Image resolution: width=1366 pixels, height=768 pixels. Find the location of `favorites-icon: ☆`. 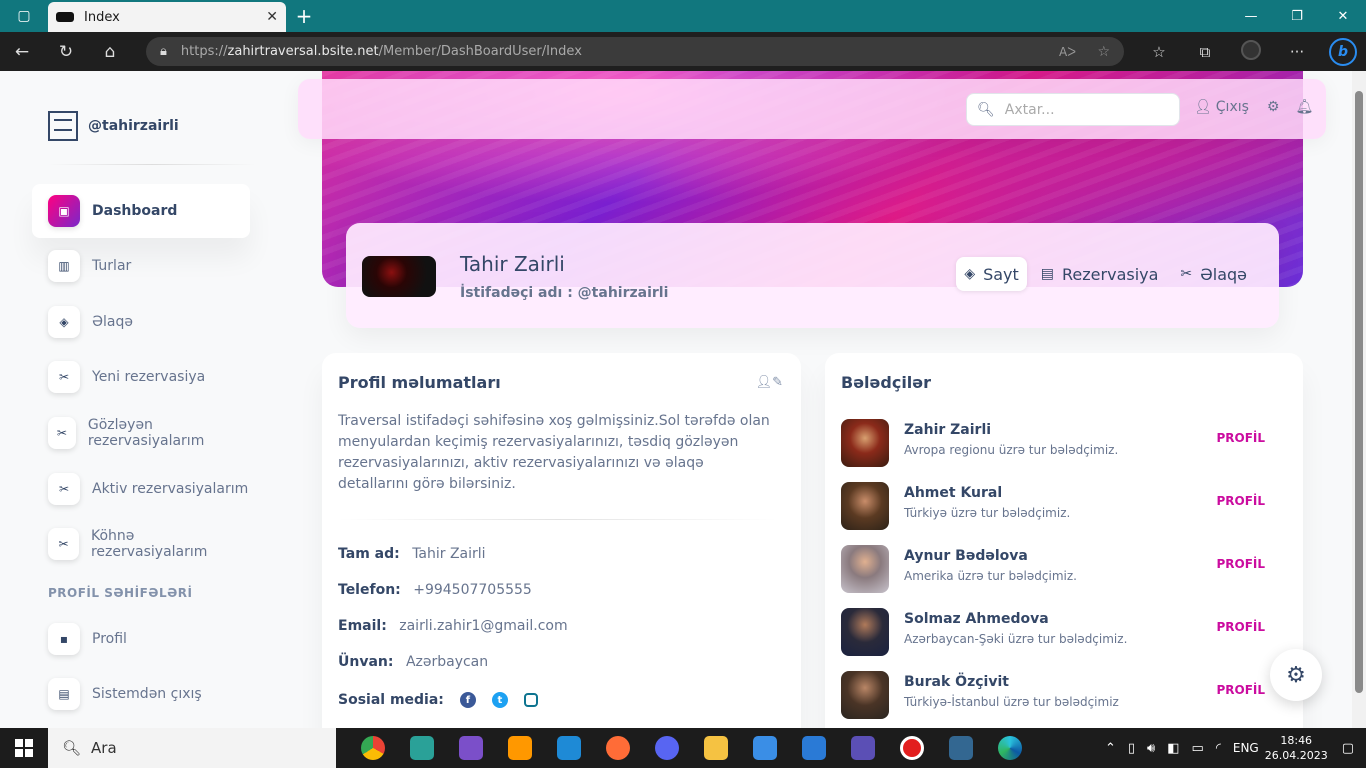

favorites-icon: ☆ is located at coordinates (1159, 52).